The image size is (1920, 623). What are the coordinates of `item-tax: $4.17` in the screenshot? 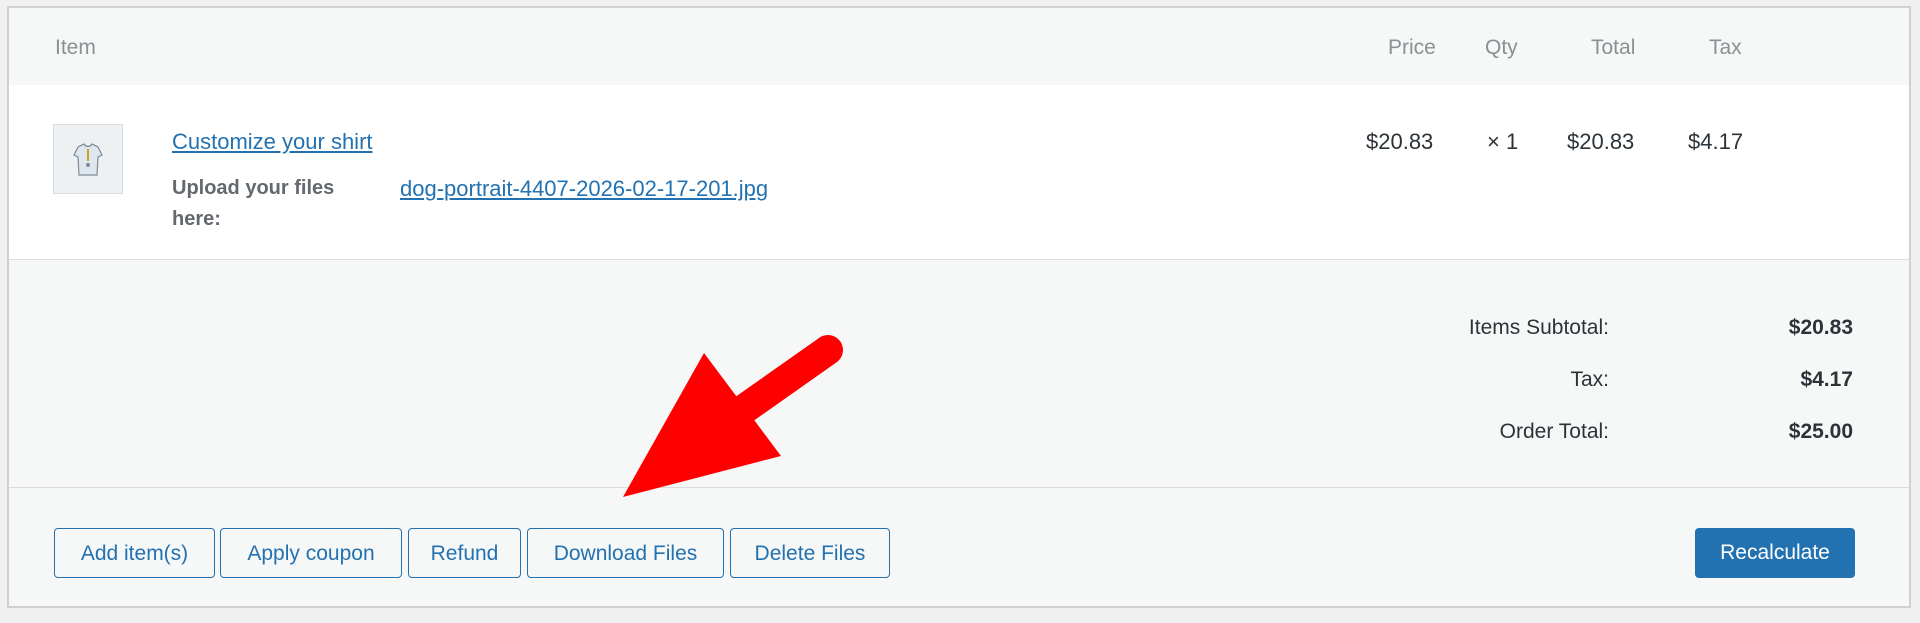 It's located at (1716, 141).